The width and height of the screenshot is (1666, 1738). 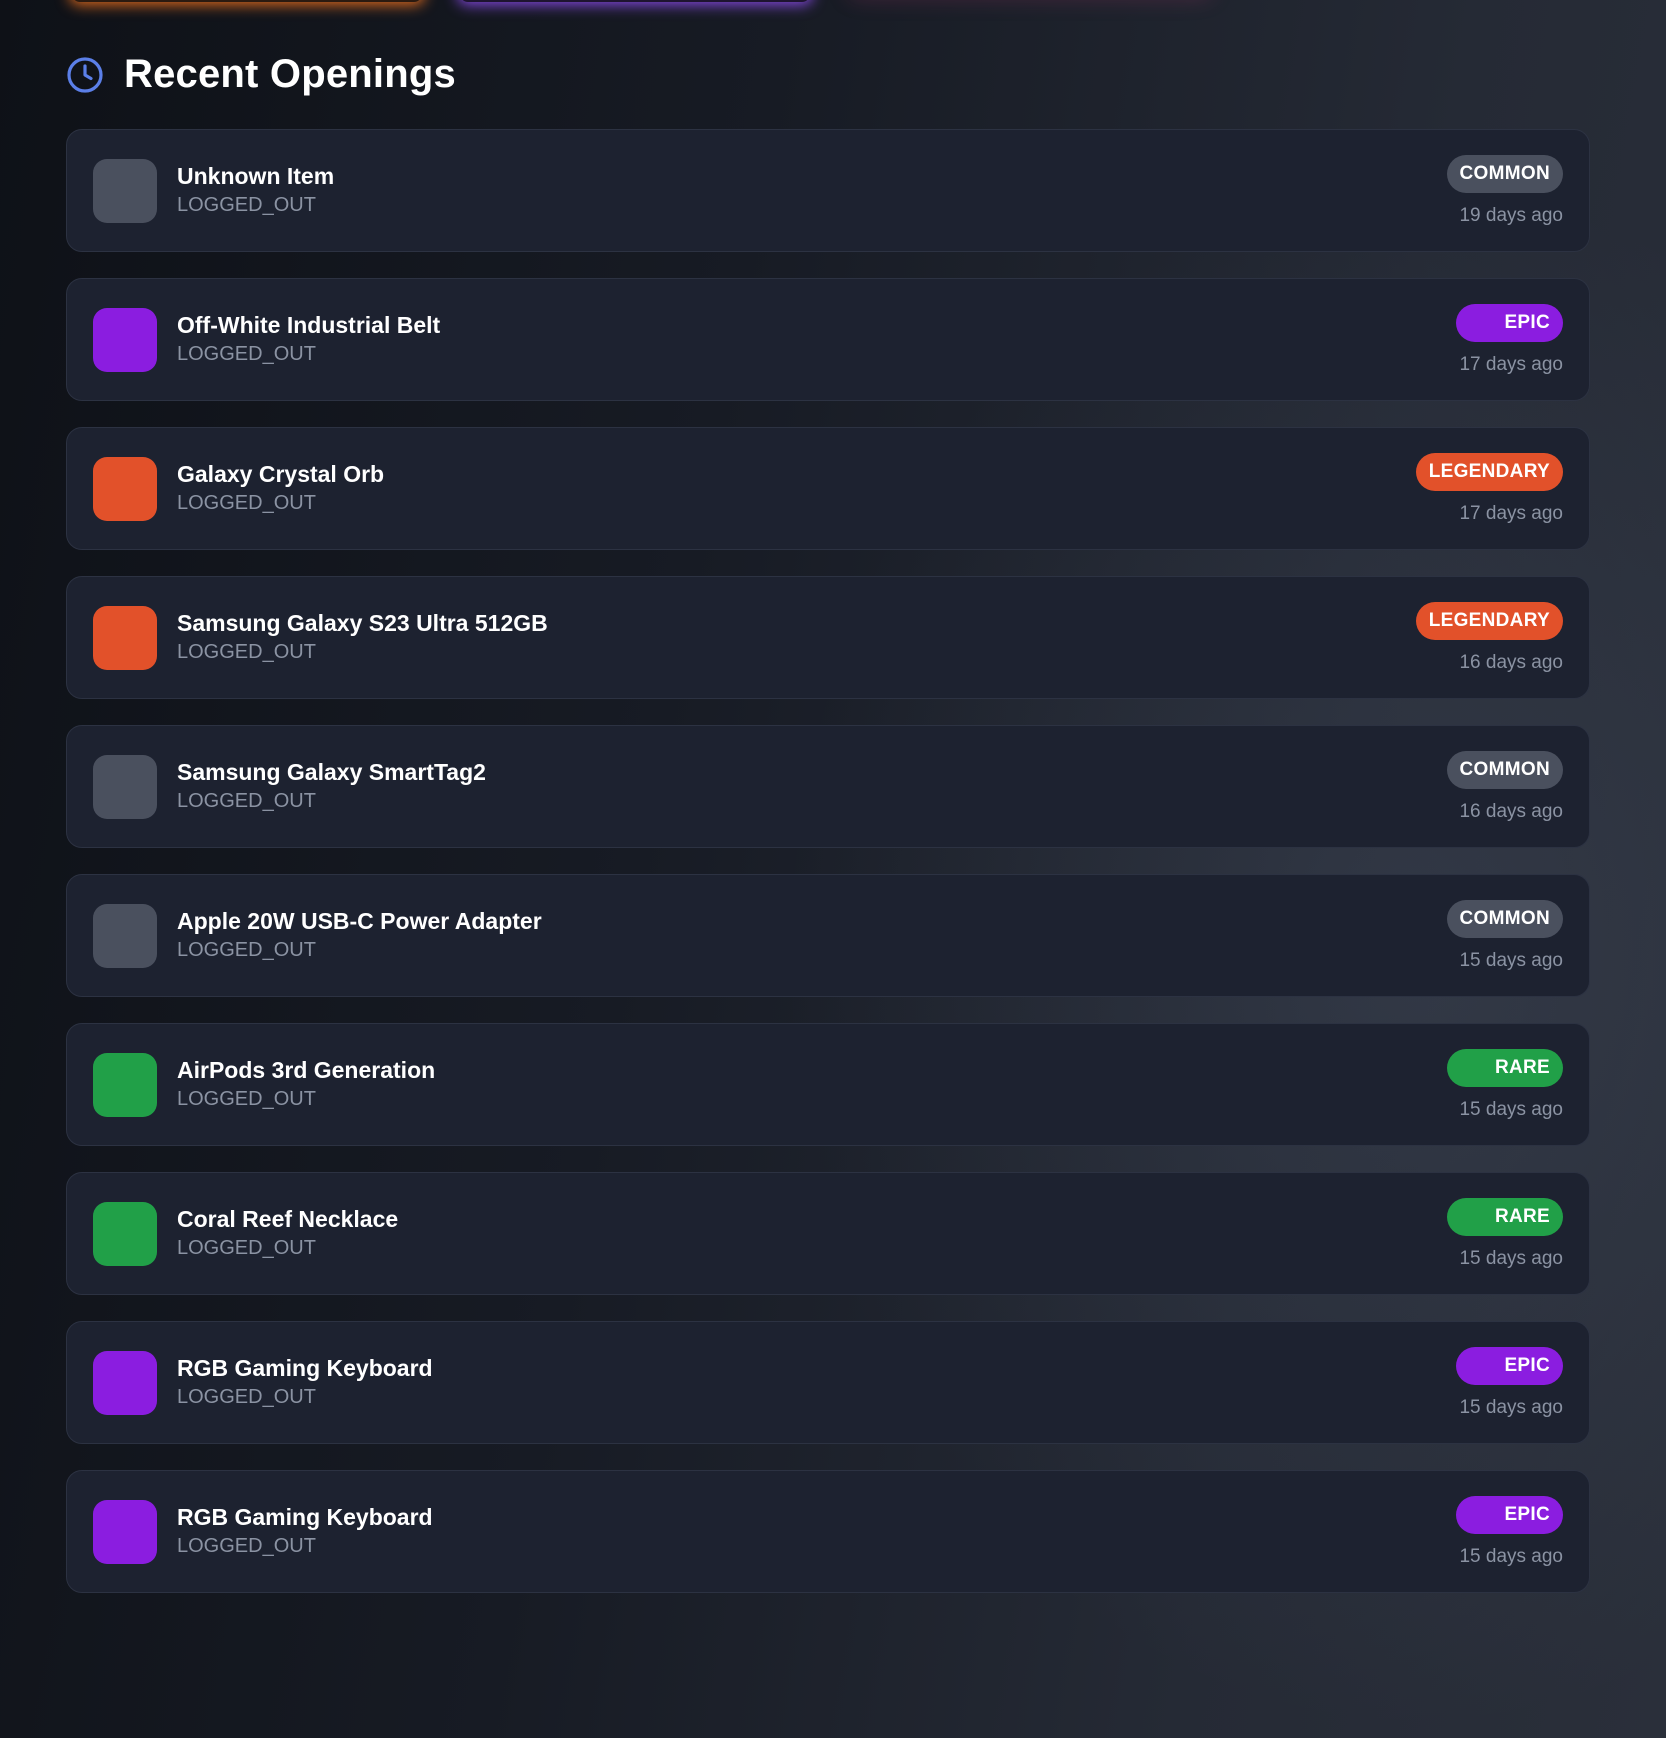 I want to click on section-title: Recent Openings, so click(x=290, y=74).